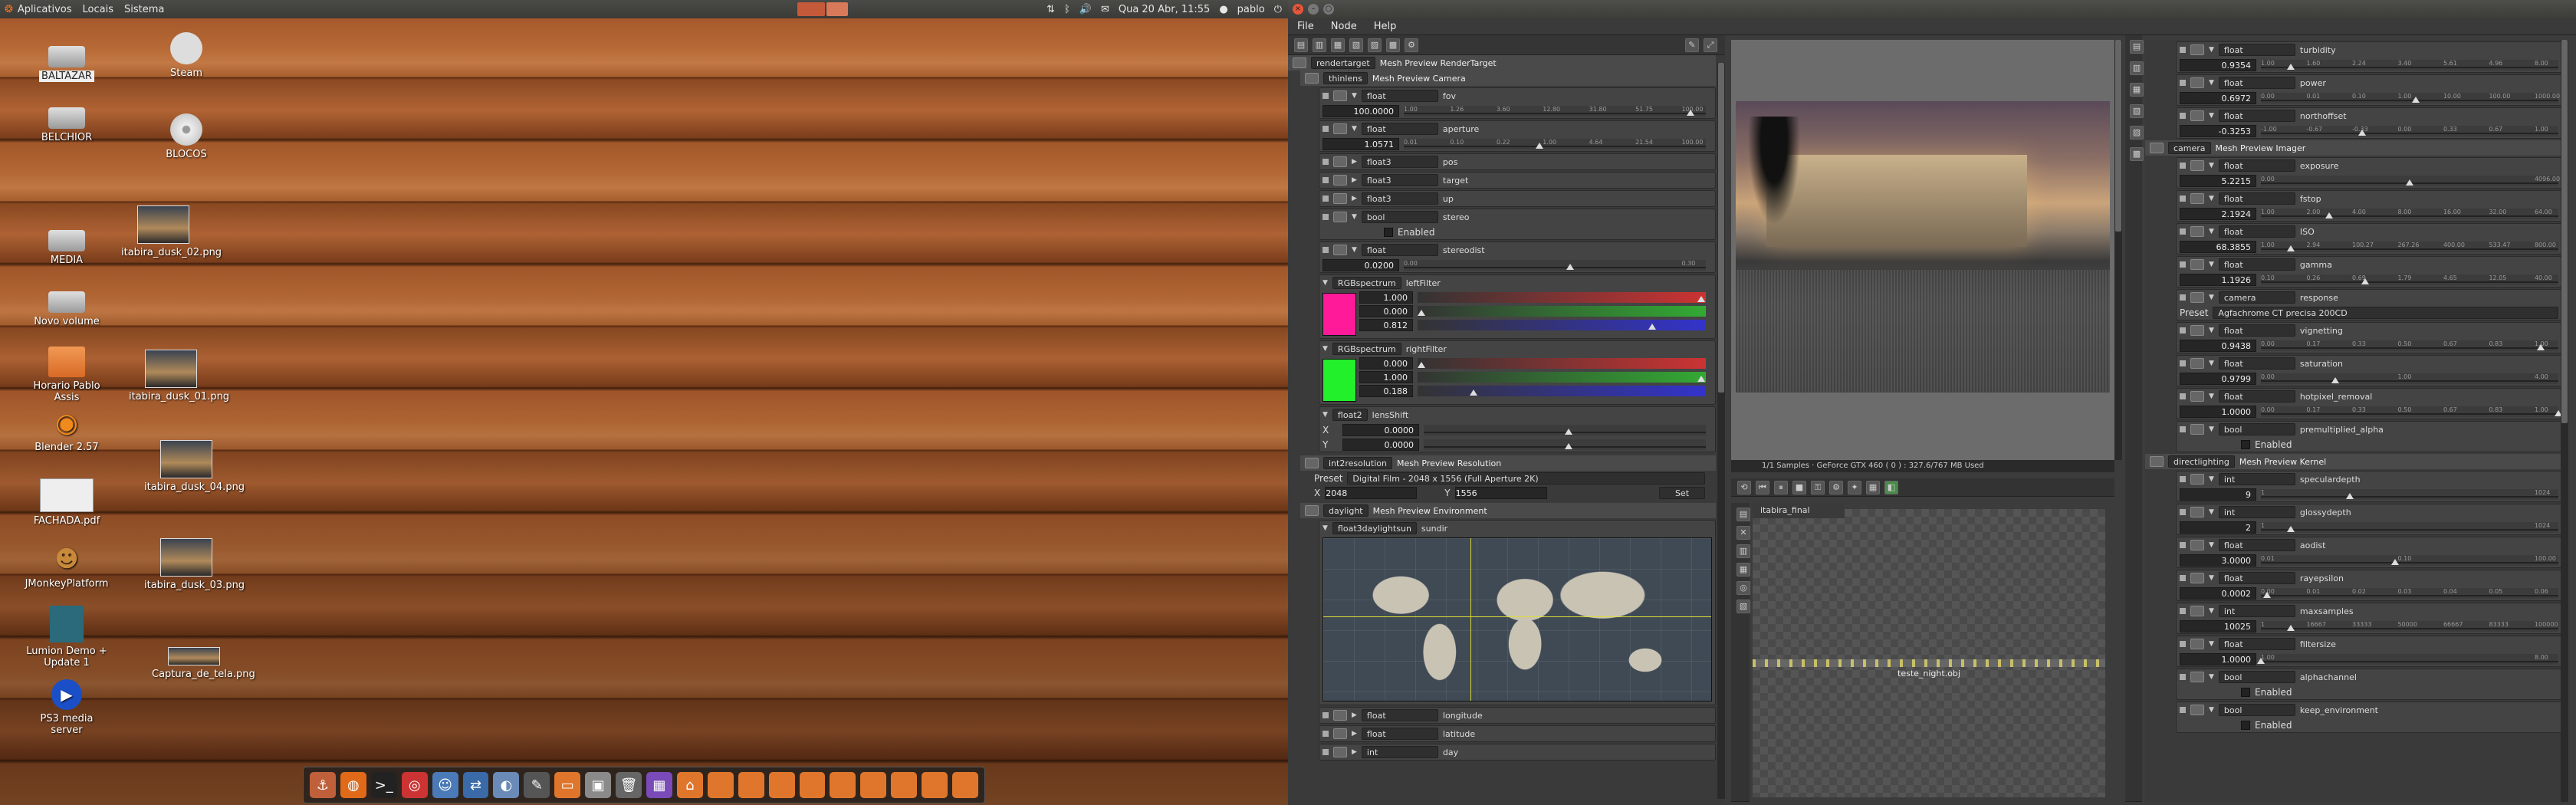  What do you see at coordinates (1278, 10) in the screenshot?
I see `power-icon: ⏻` at bounding box center [1278, 10].